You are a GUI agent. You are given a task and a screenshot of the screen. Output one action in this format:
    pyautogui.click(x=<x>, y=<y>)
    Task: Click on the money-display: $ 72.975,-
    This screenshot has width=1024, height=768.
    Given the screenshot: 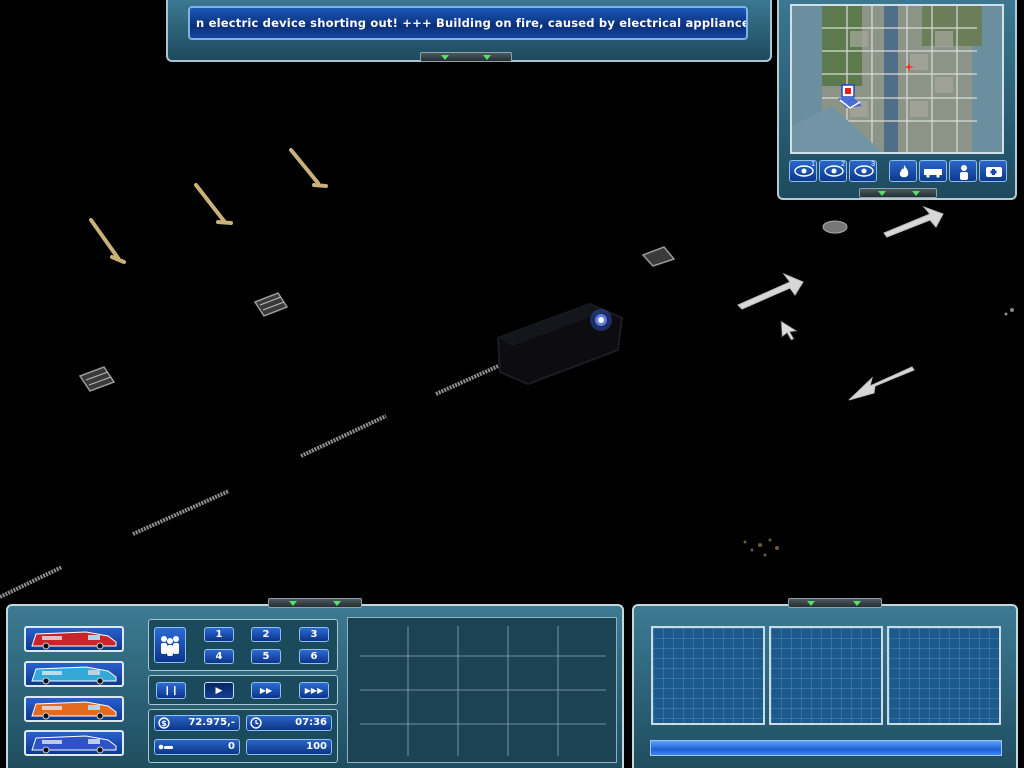 What is the action you would take?
    pyautogui.click(x=197, y=723)
    